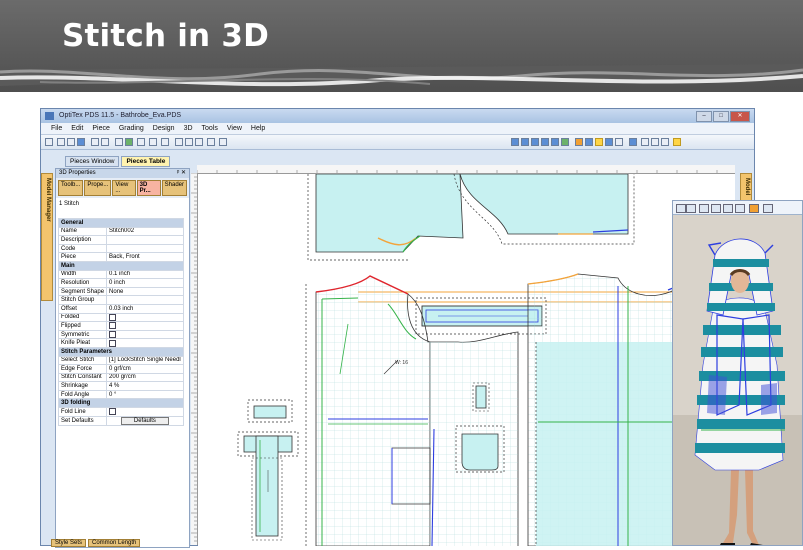 The width and height of the screenshot is (803, 550). What do you see at coordinates (565, 142) in the screenshot?
I see `measure-icon` at bounding box center [565, 142].